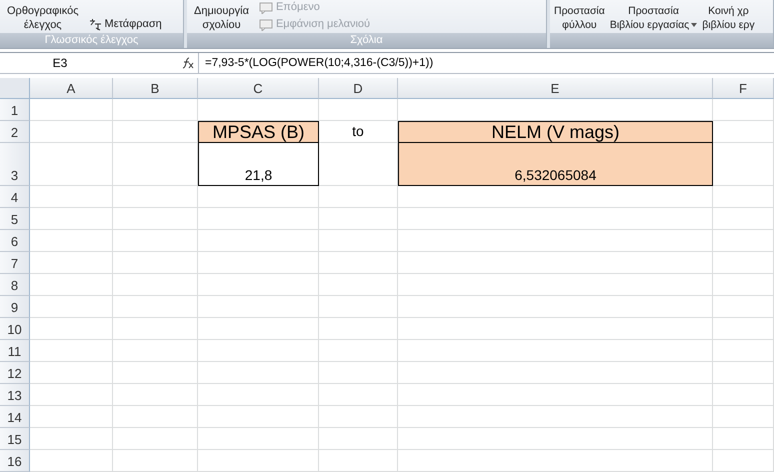 The image size is (774, 472). I want to click on ribbon-button: Μετάφραση, so click(125, 24).